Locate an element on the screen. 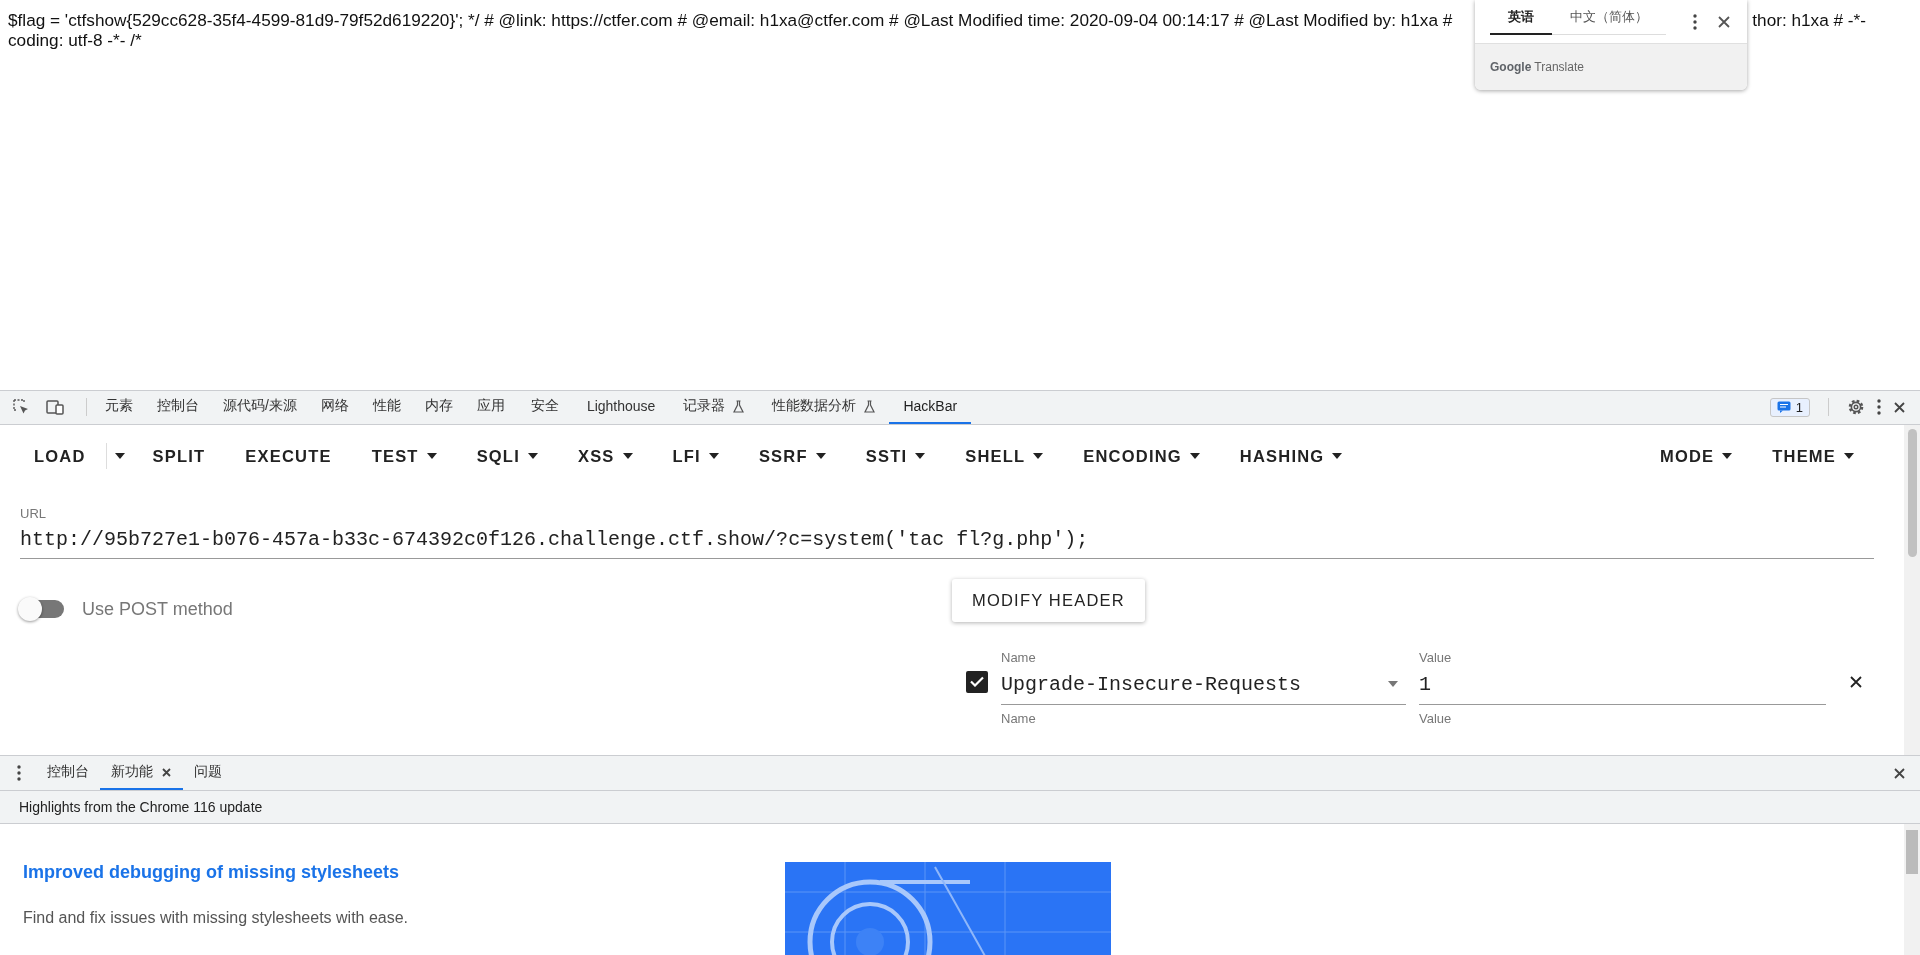 Image resolution: width=1920 pixels, height=955 pixels. toolbar-button: SSRF is located at coordinates (792, 456).